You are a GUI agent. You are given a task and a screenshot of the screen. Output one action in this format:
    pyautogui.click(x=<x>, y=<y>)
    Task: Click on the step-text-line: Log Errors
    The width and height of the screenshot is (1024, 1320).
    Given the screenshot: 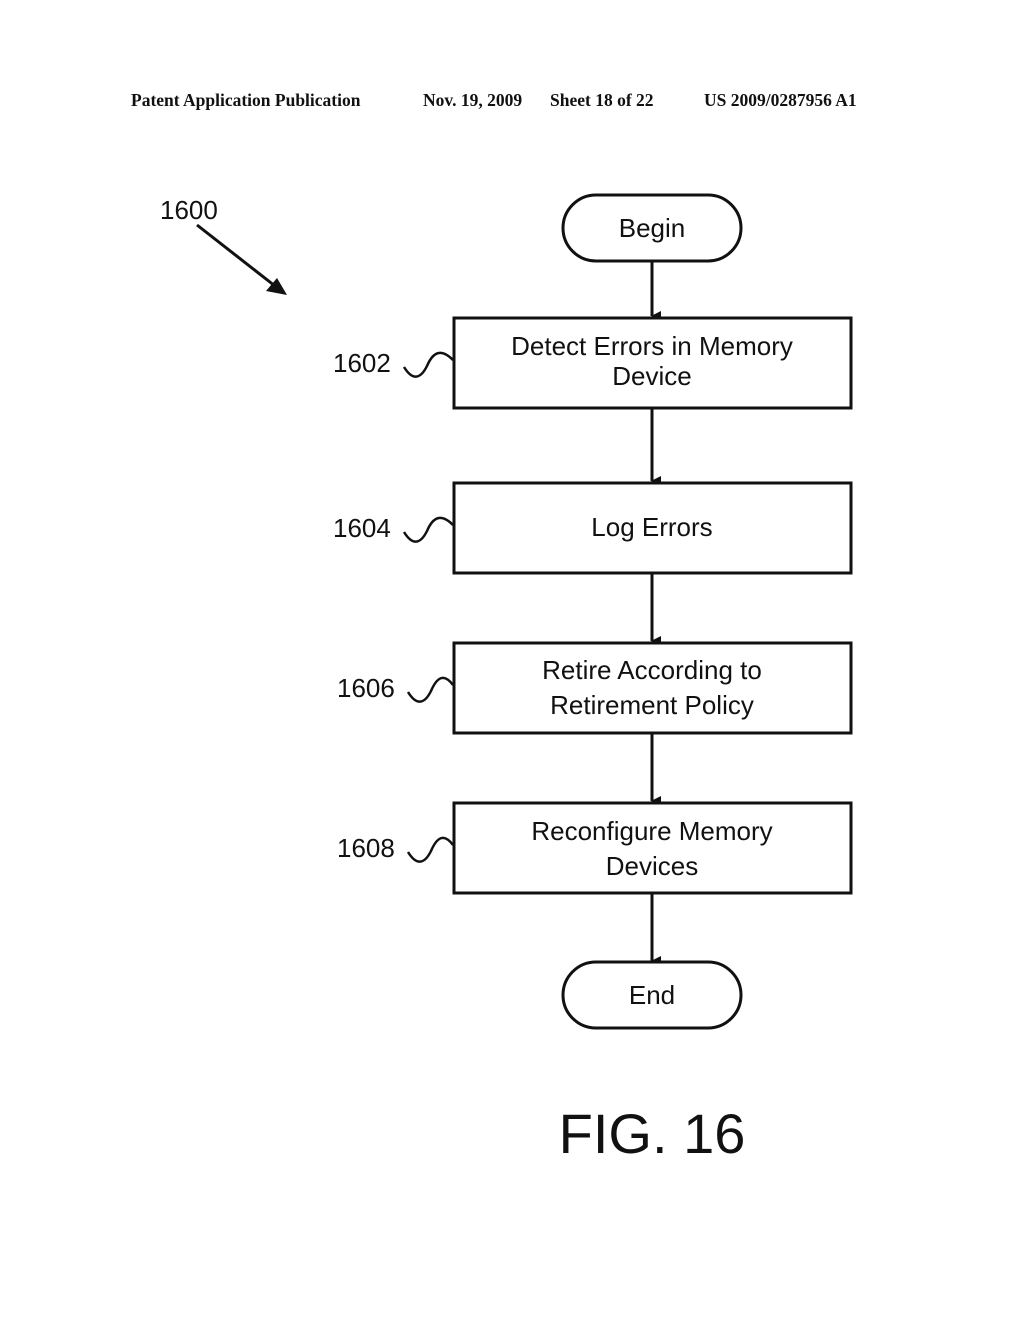 What is the action you would take?
    pyautogui.click(x=651, y=527)
    